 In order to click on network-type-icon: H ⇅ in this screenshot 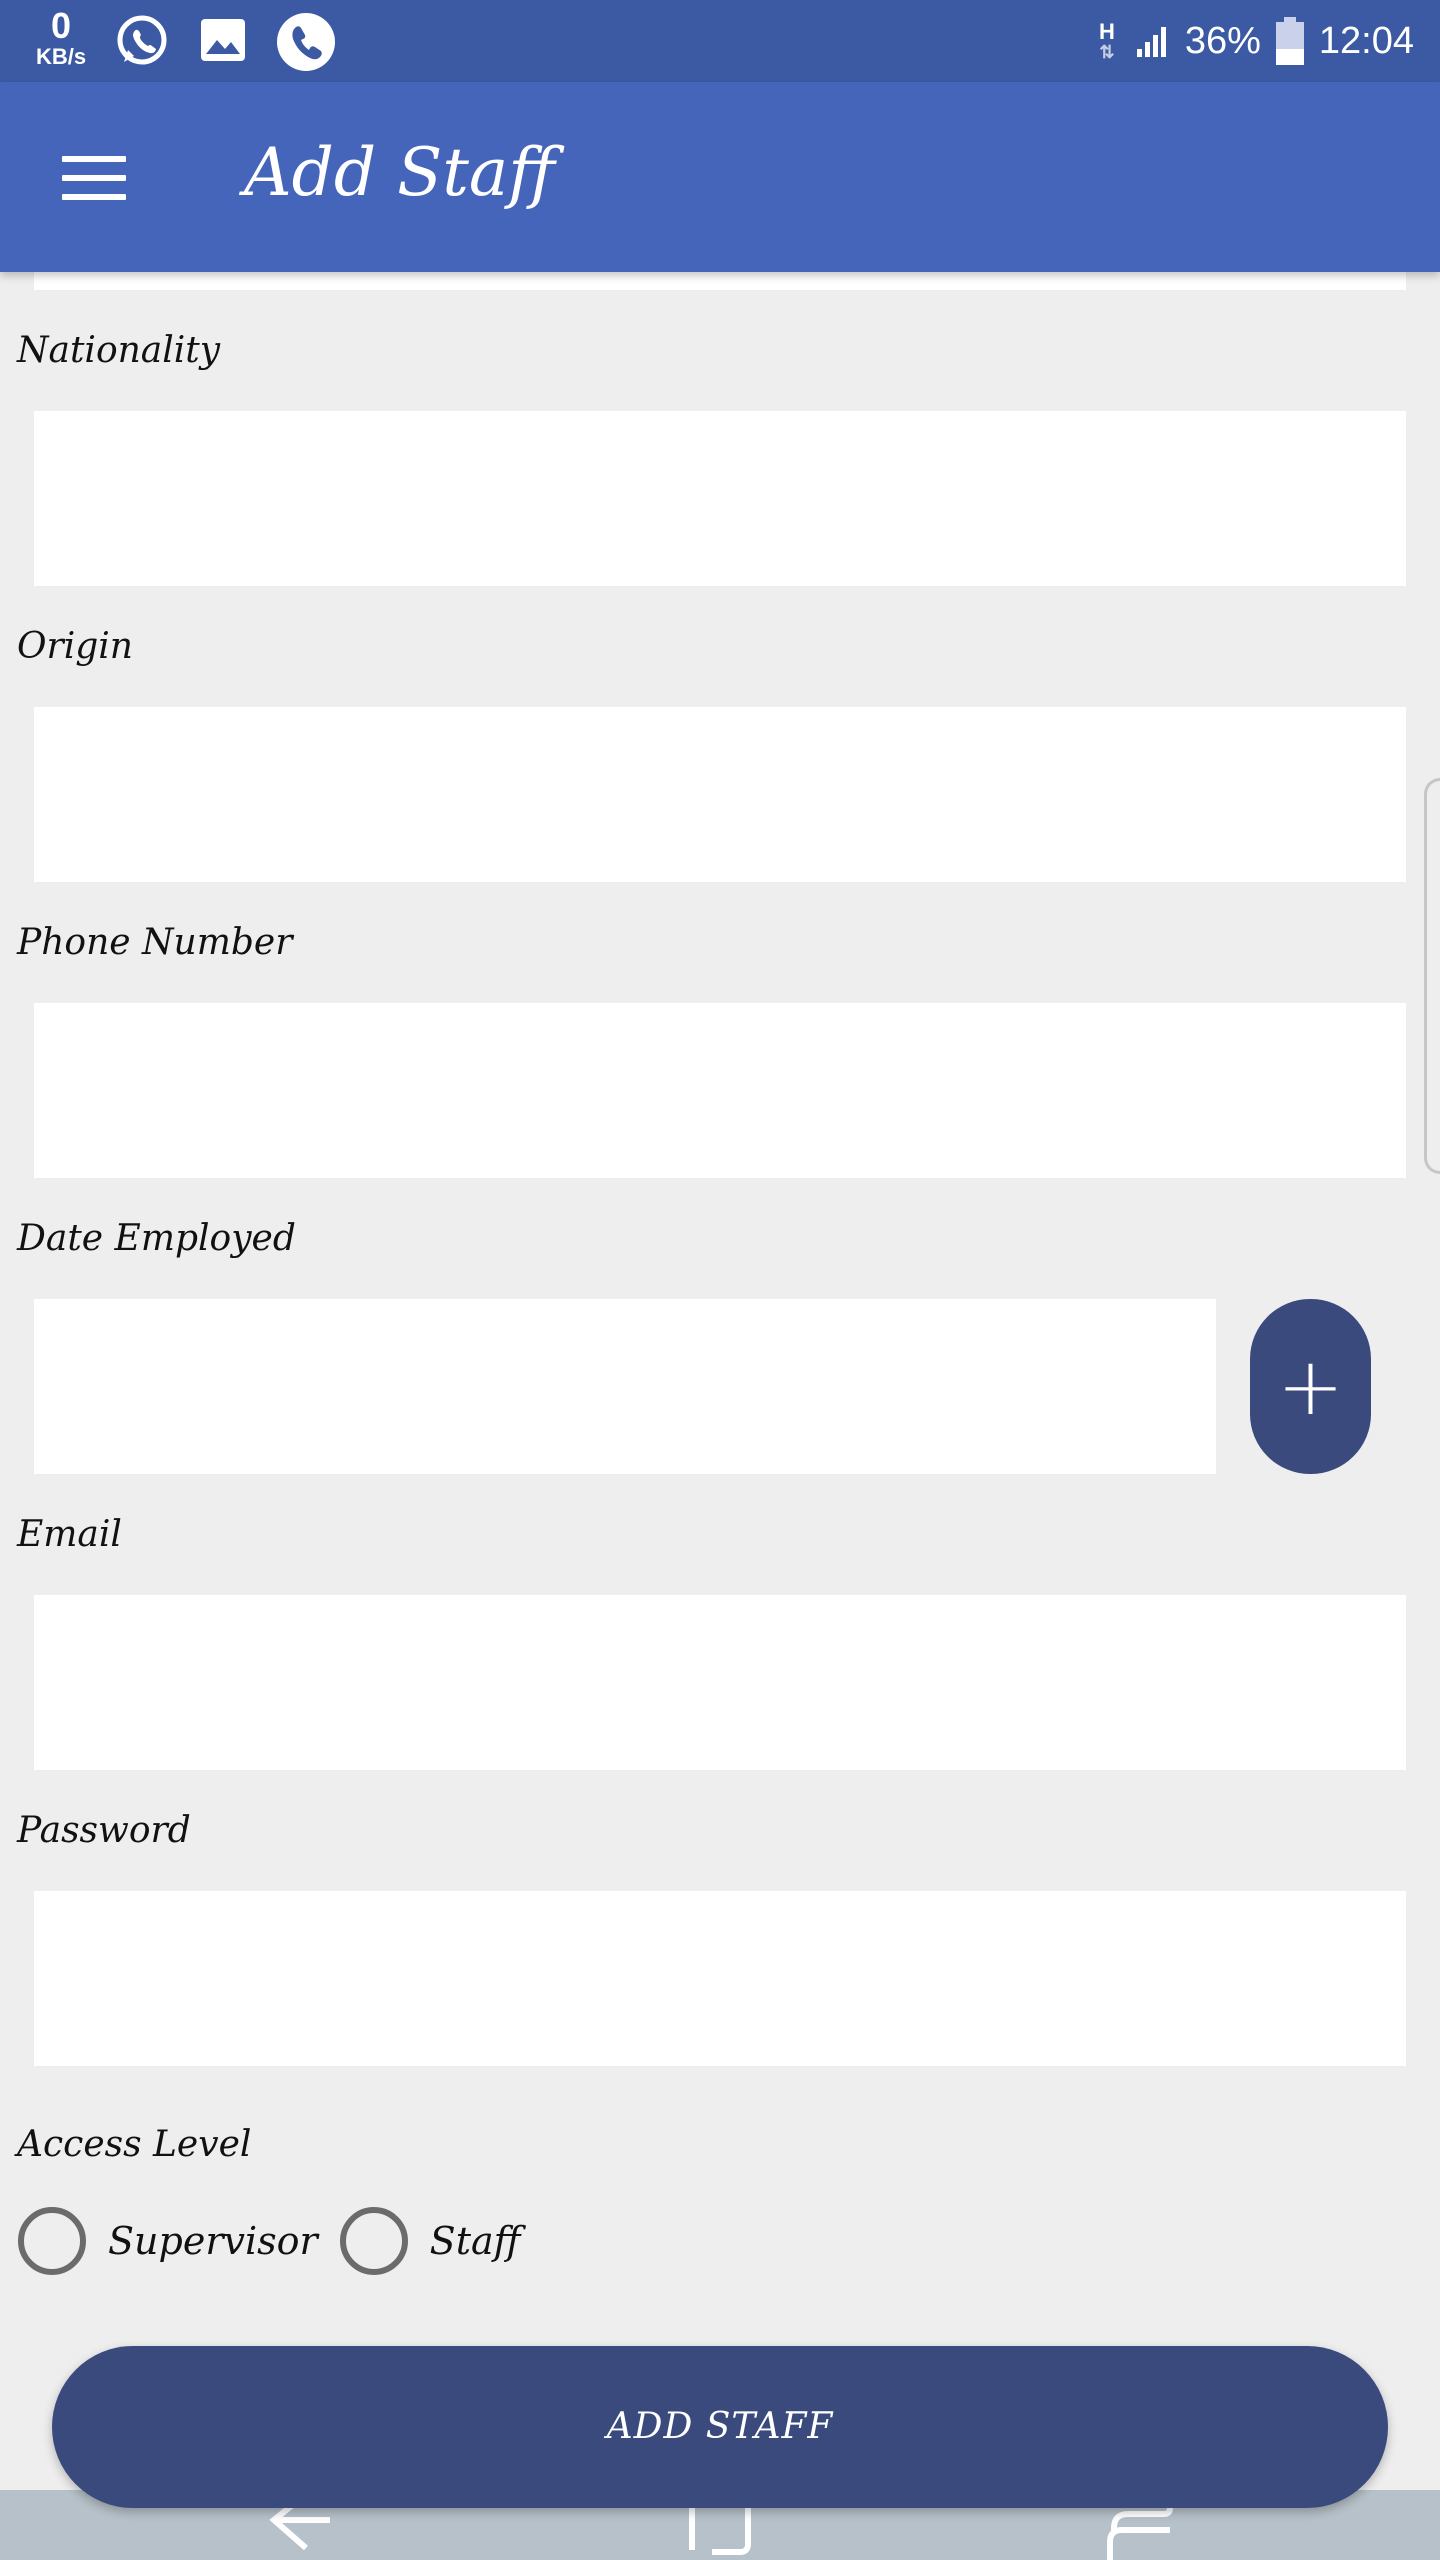, I will do `click(1106, 40)`.